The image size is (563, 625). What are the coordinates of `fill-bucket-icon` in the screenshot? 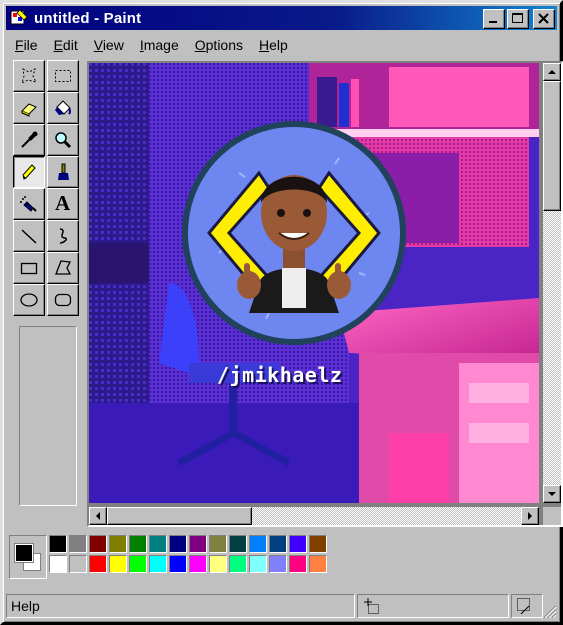 It's located at (63, 107).